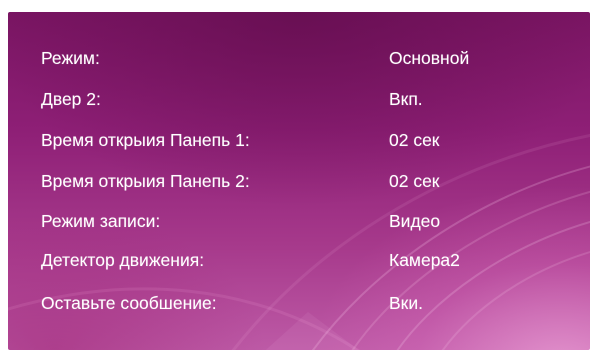  Describe the element at coordinates (123, 260) in the screenshot. I see `setting-label: Детектор движения:` at that location.